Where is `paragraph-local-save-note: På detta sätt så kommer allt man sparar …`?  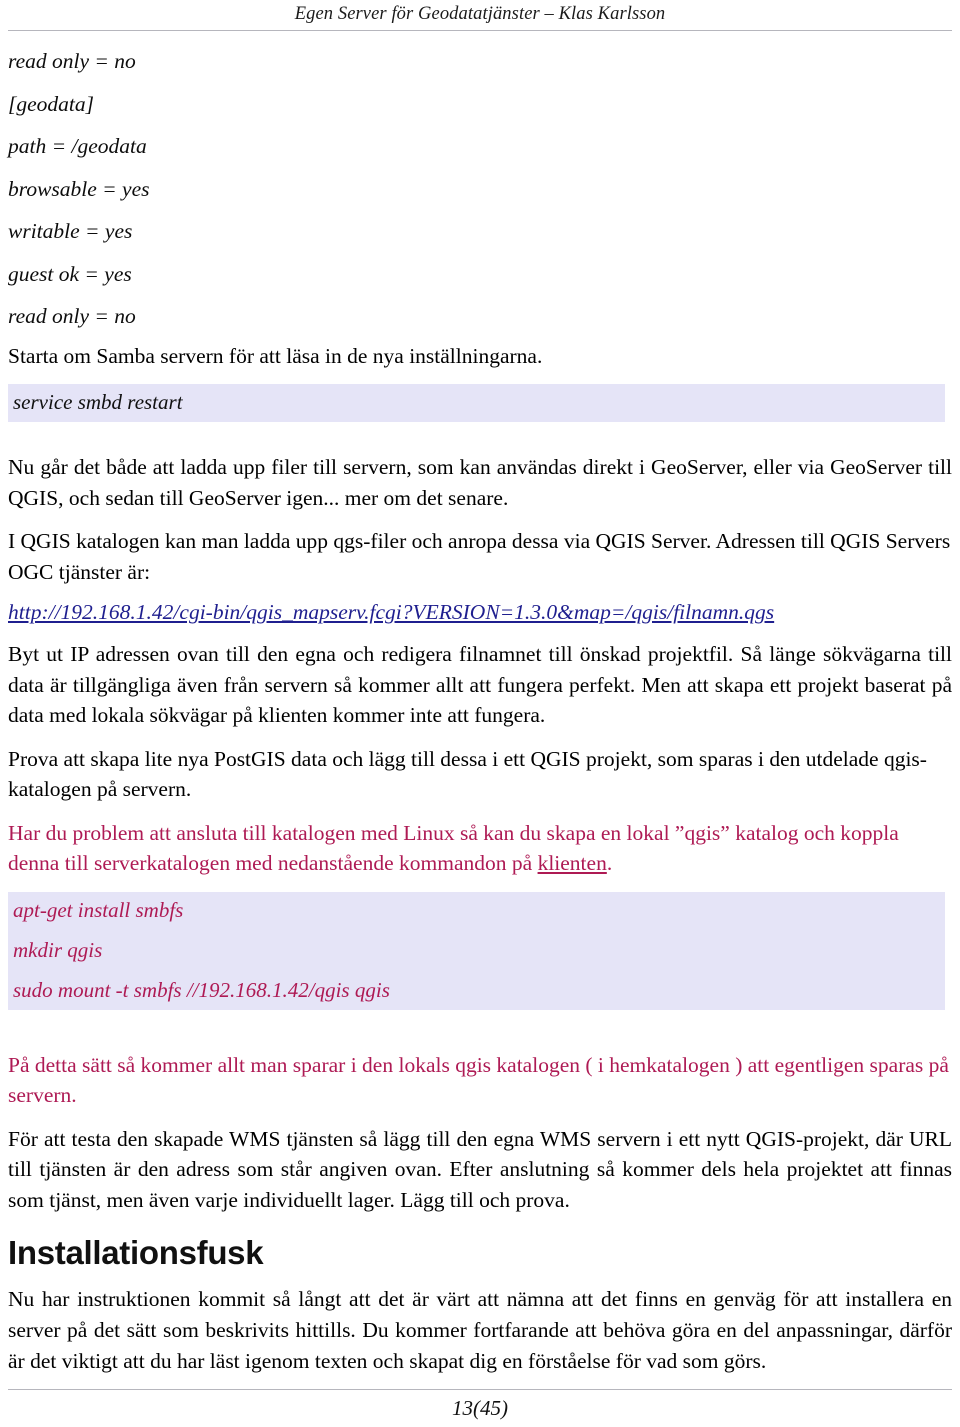
paragraph-local-save-note: På detta sätt så kommer allt man sparar … is located at coordinates (478, 1080).